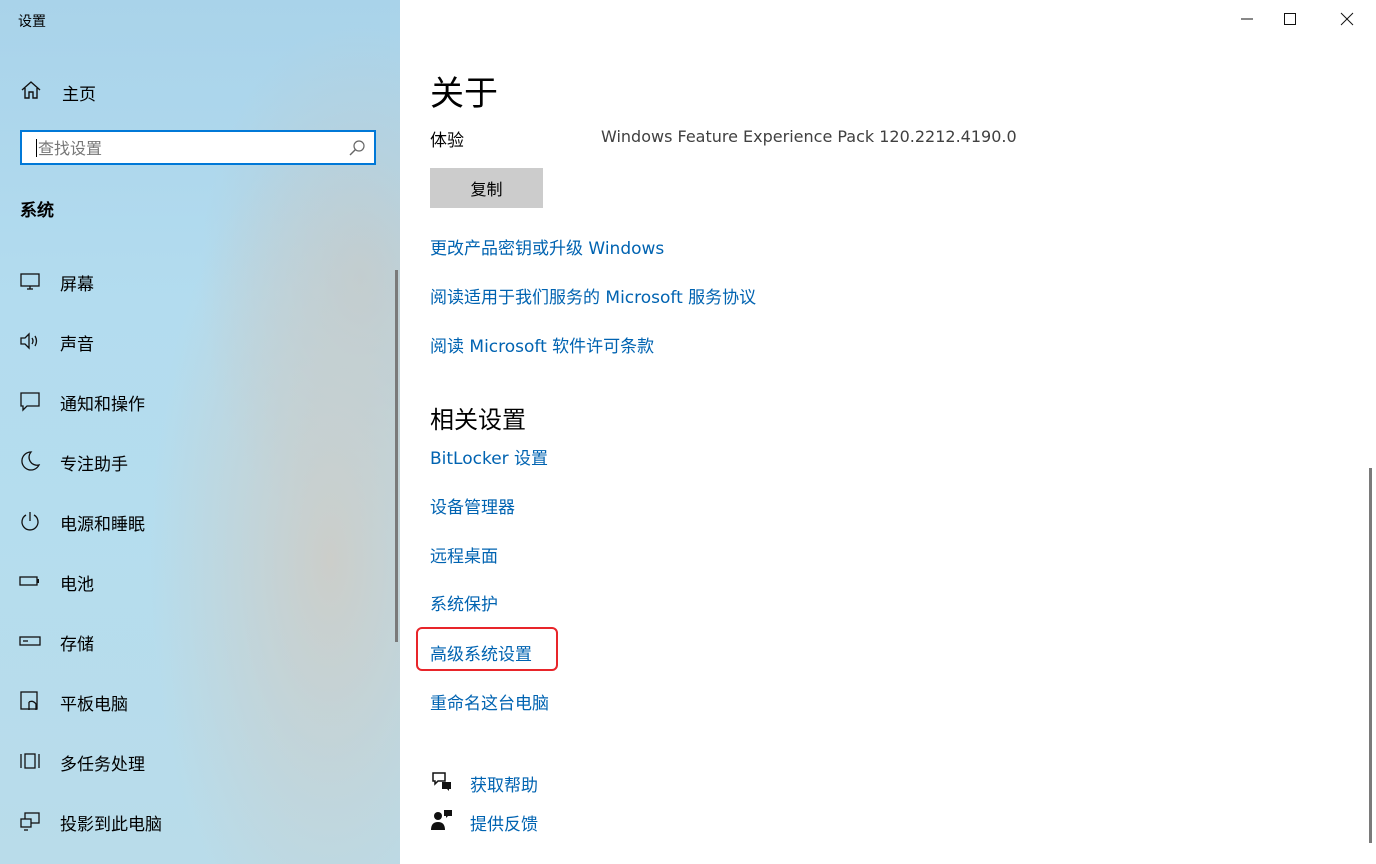 This screenshot has width=1376, height=864. Describe the element at coordinates (442, 783) in the screenshot. I see `help-chat-icon` at that location.